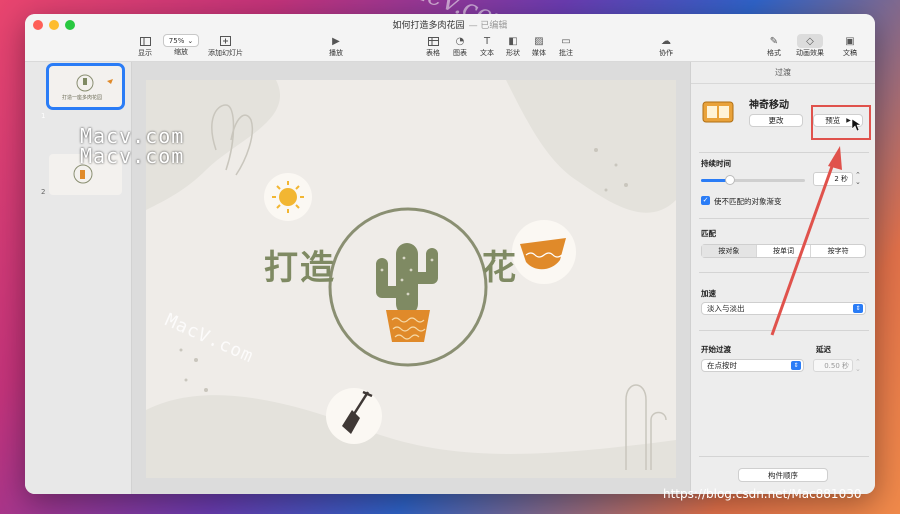  Describe the element at coordinates (85, 86) in the screenshot. I see `slide-thumbnail-1: 打造一座多肉花园` at that location.